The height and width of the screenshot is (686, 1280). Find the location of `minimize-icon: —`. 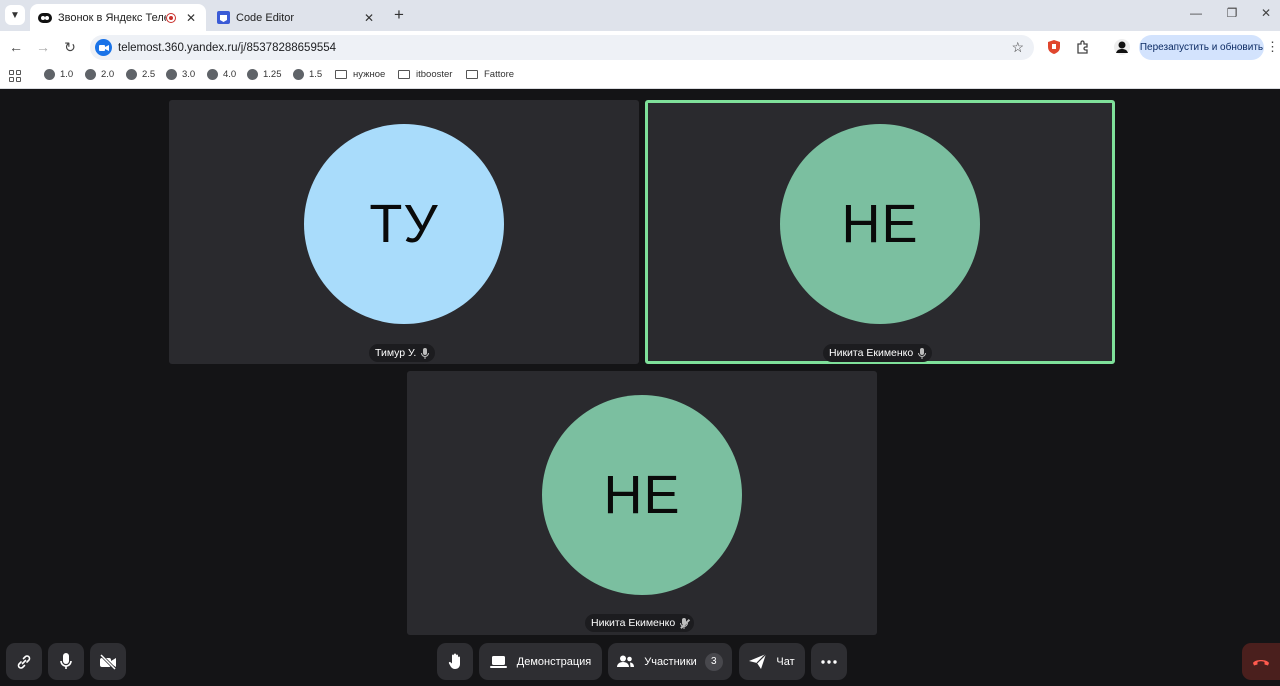

minimize-icon: — is located at coordinates (1196, 13).